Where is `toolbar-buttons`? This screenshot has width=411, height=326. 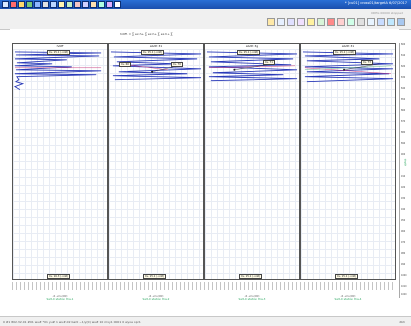 toolbar-buttons is located at coordinates (336, 22).